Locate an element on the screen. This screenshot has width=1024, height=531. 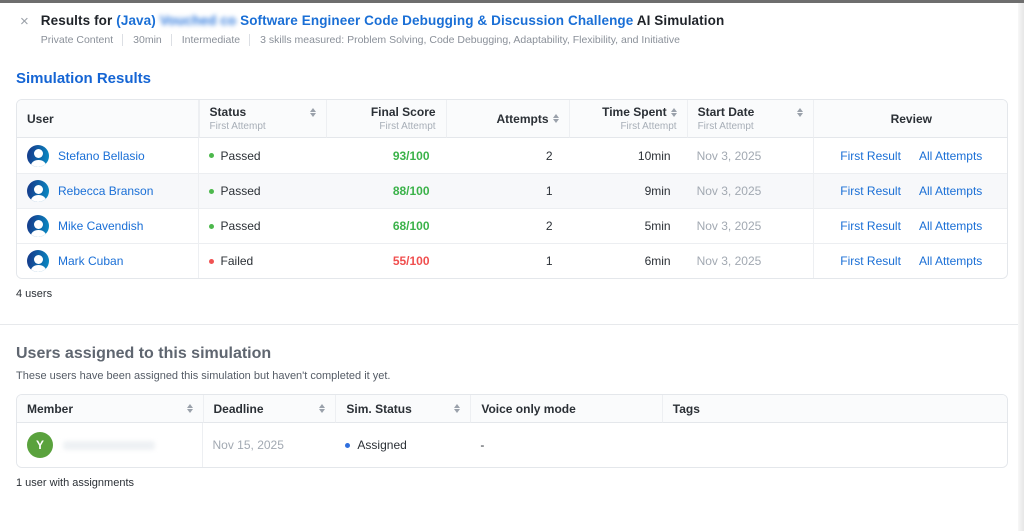
column-header-start-date: Start Date First Attempt is located at coordinates (749, 119).